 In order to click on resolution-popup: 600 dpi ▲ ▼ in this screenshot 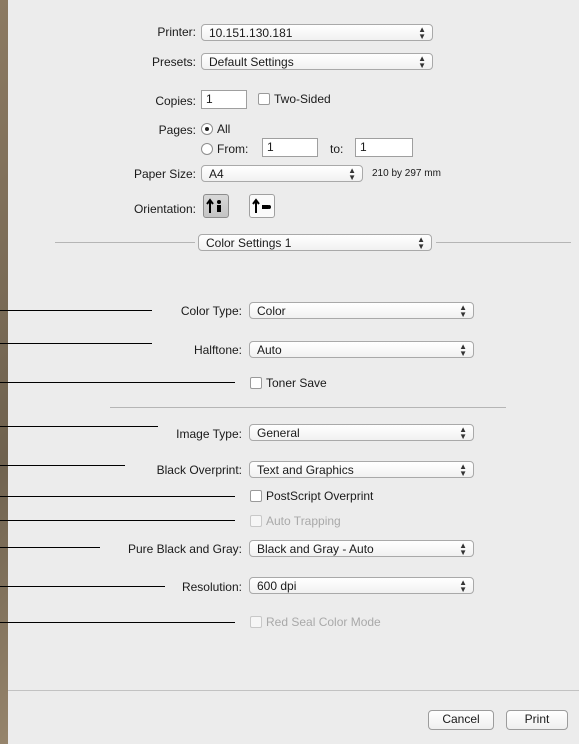, I will do `click(361, 585)`.